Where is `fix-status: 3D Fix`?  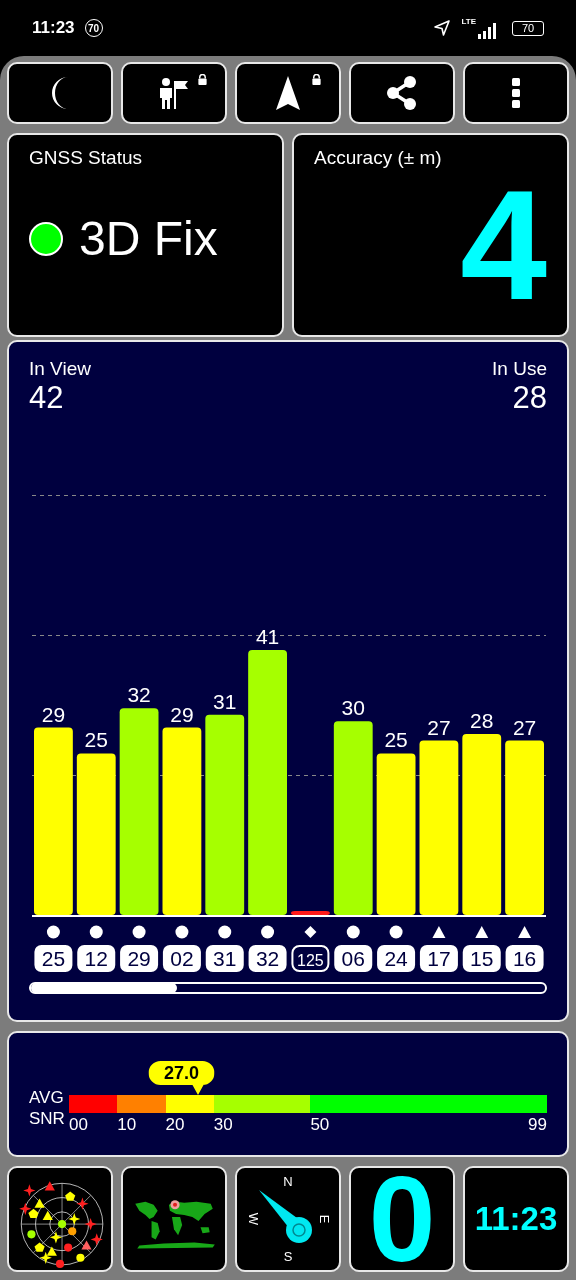 fix-status: 3D Fix is located at coordinates (148, 238).